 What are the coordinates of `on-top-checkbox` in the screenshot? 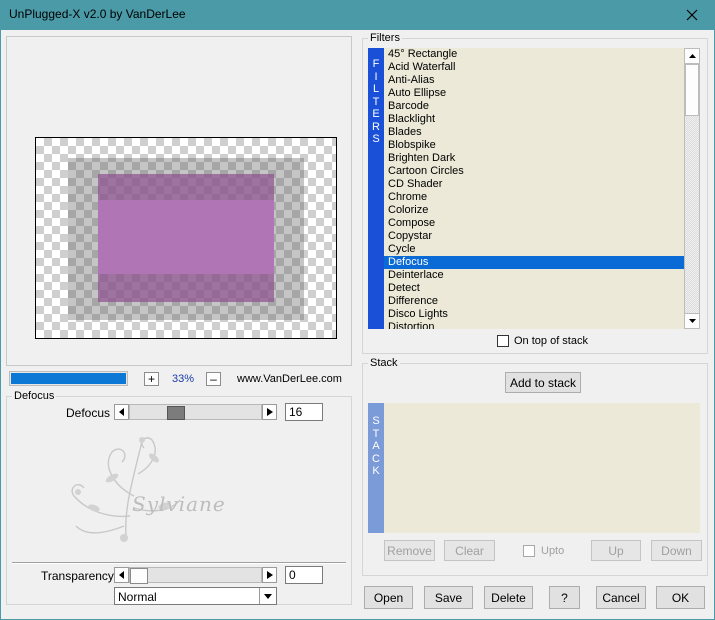 It's located at (503, 341).